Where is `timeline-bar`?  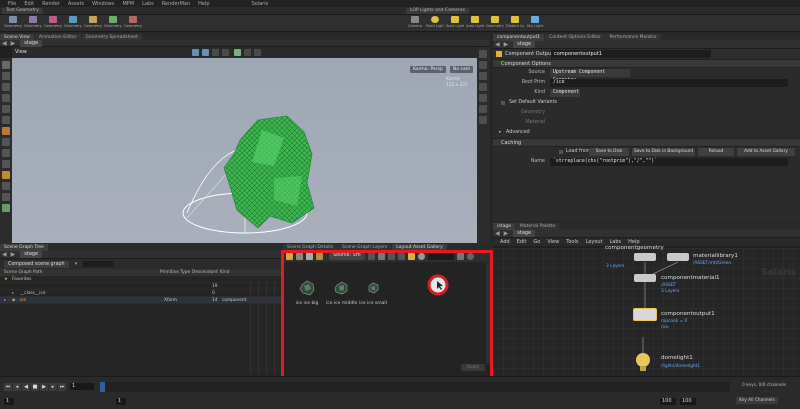 timeline-bar is located at coordinates (415, 387).